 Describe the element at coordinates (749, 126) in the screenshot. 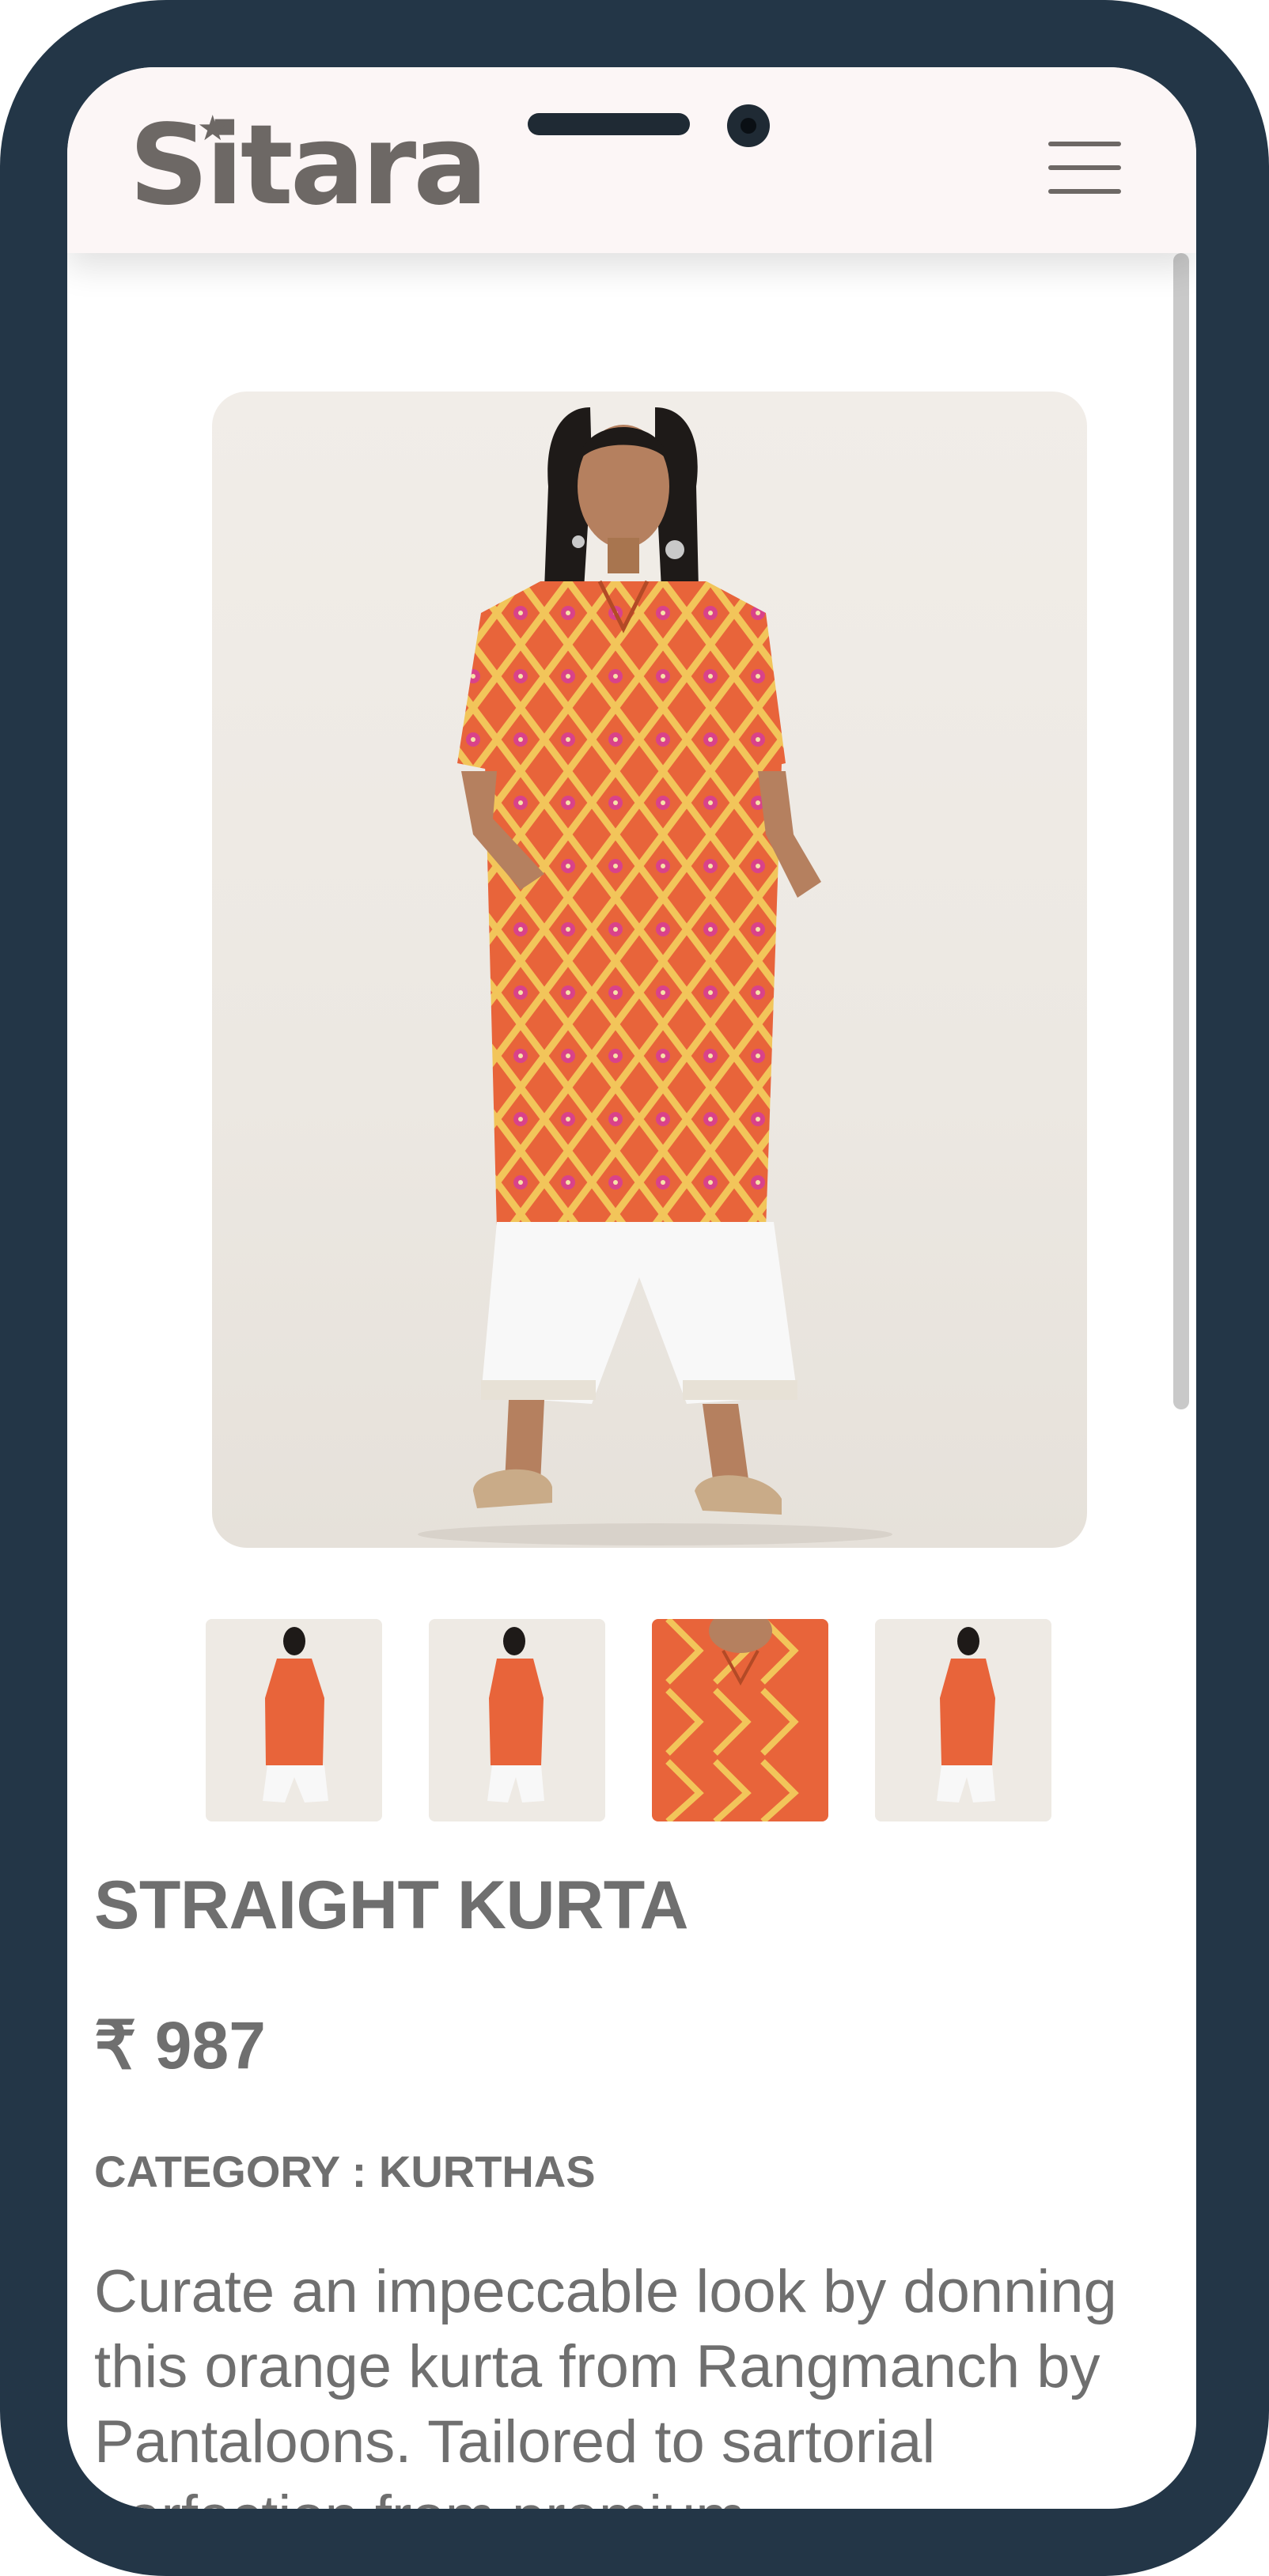

I see `phone-camera` at that location.